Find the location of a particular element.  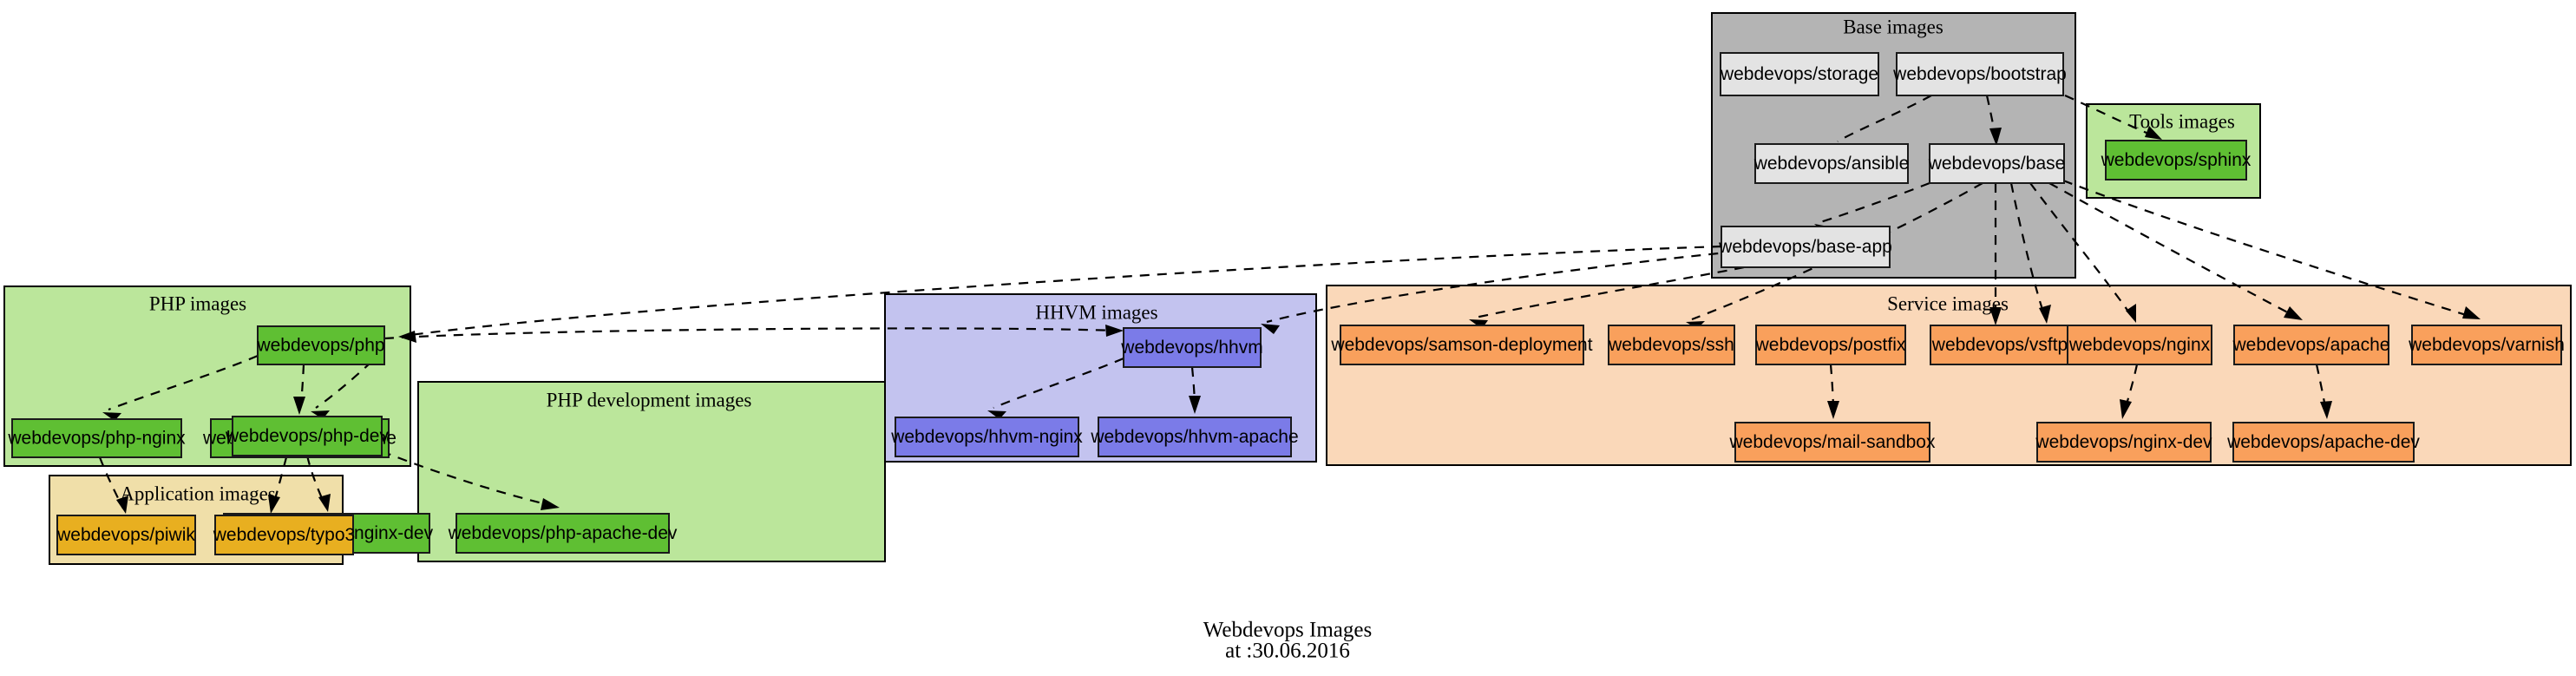

cluster-tools-label: Tools images is located at coordinates (2182, 121).